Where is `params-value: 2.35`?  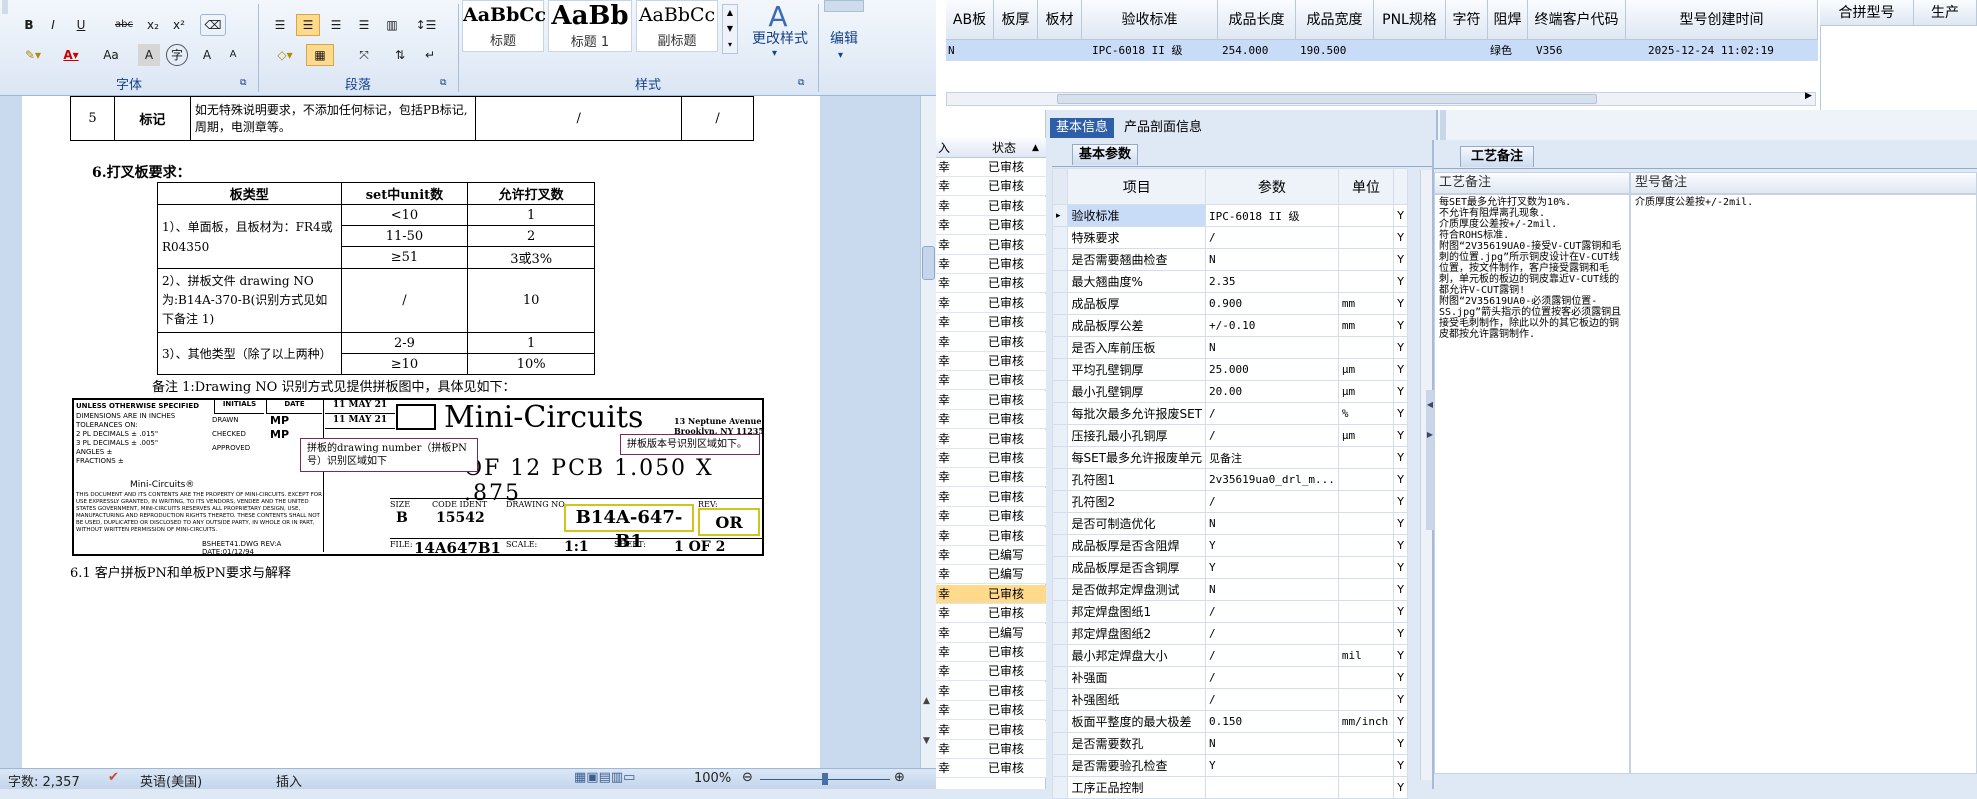
params-value: 2.35 is located at coordinates (1271, 281).